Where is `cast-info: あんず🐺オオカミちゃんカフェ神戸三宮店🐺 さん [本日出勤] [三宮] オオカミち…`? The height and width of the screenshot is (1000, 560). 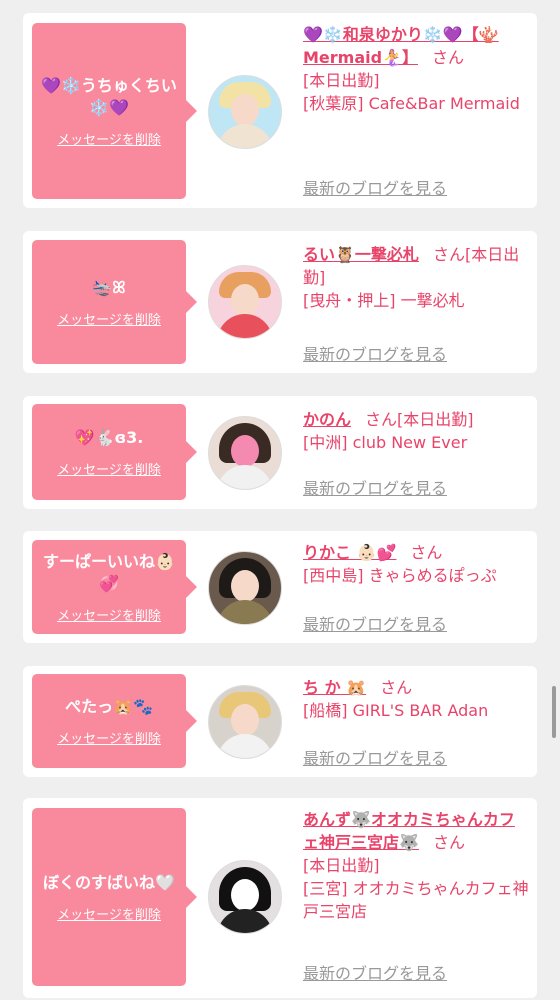 cast-info: あんず🐺オオカミちゃんカフェ神戸三宮店🐺 さん [本日出勤] [三宮] オオカミち… is located at coordinates (416, 865).